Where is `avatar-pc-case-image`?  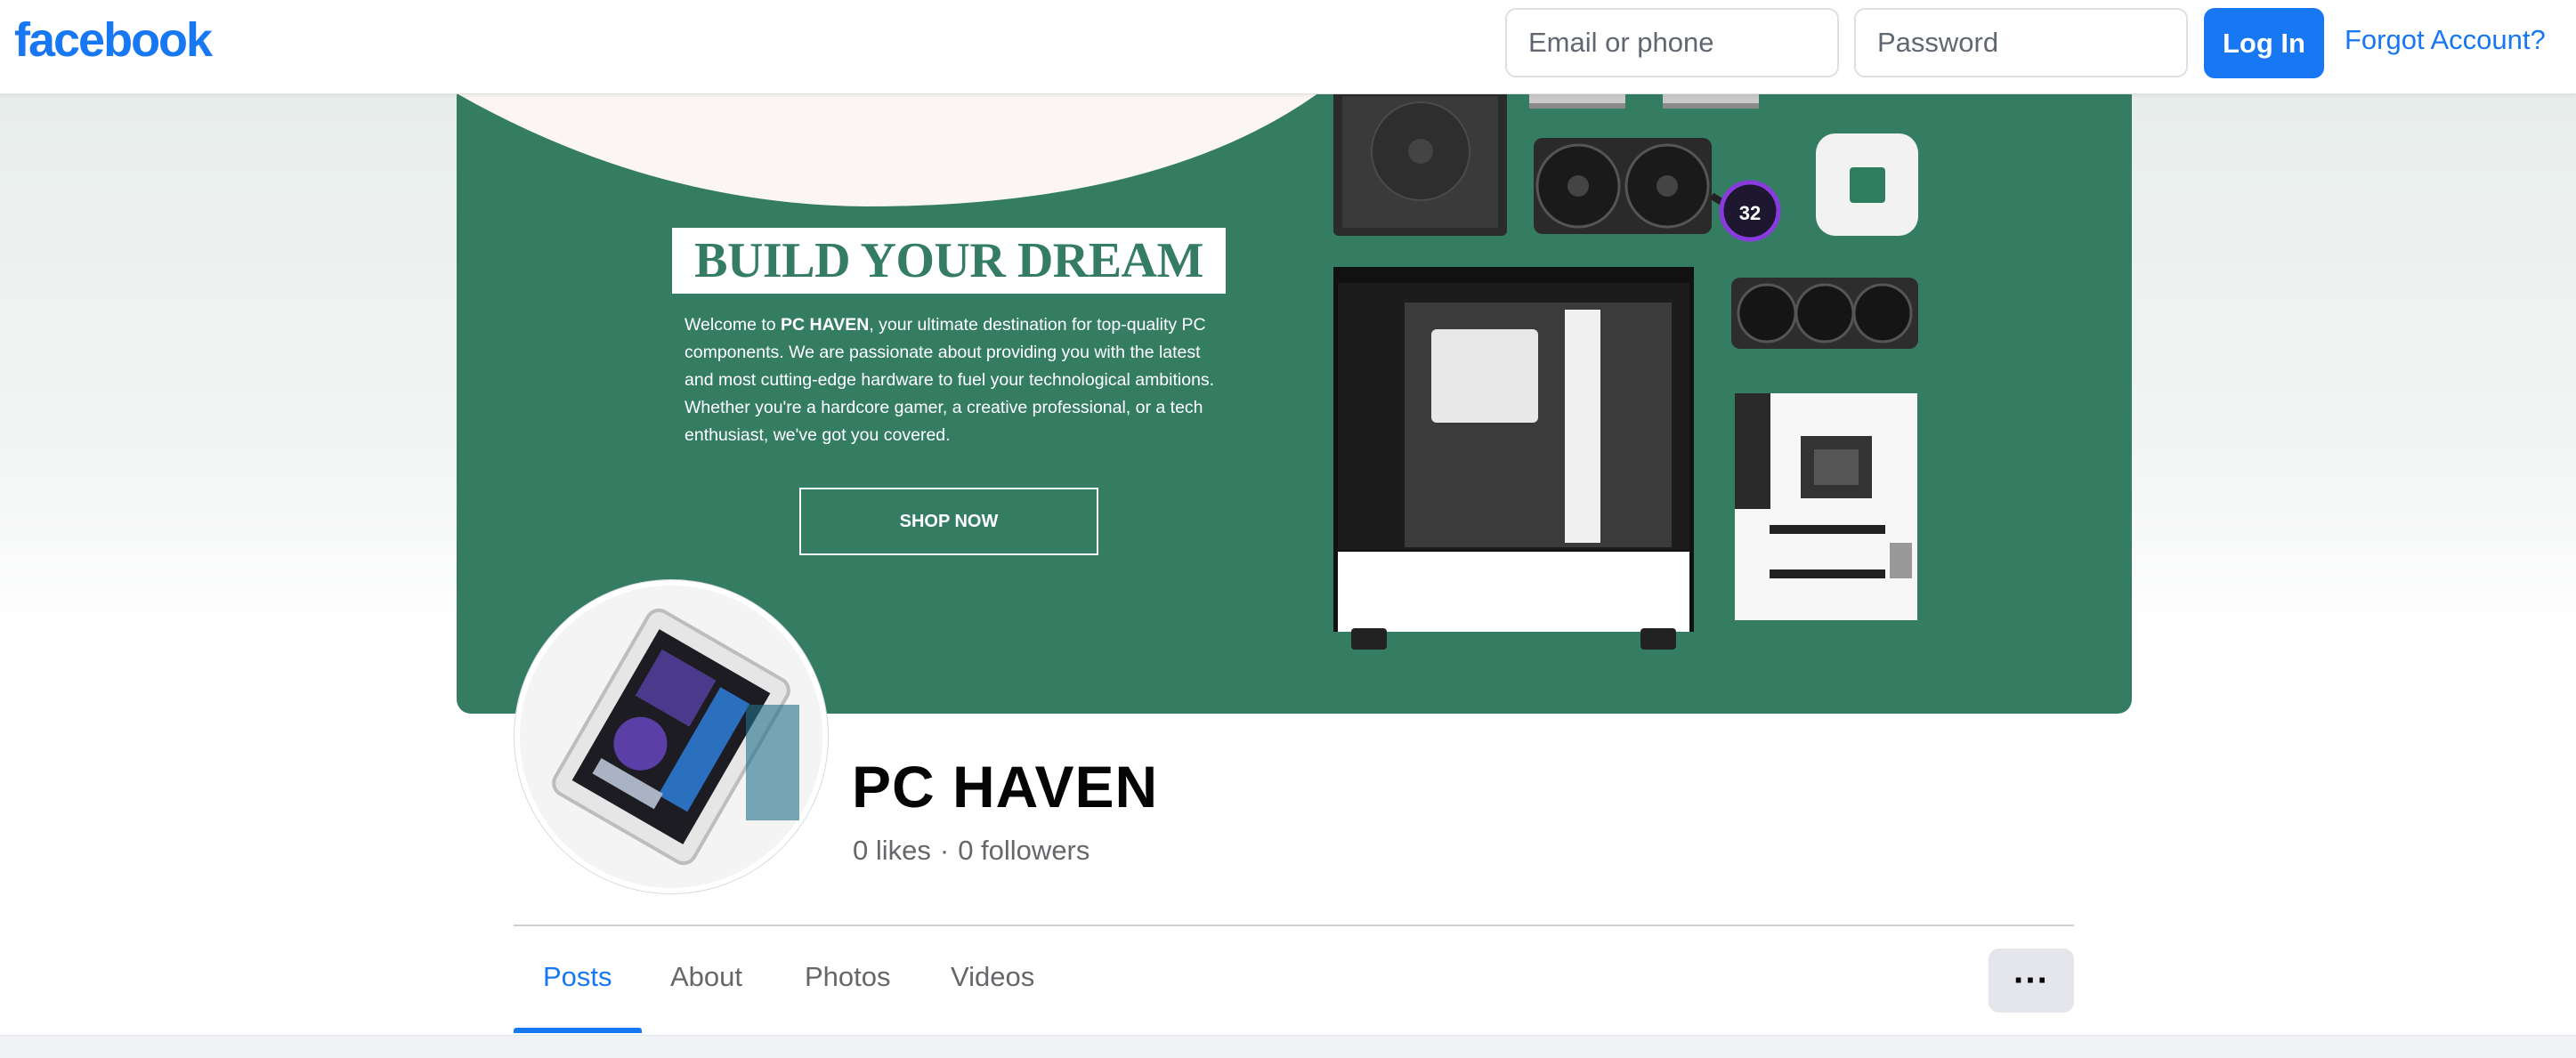 avatar-pc-case-image is located at coordinates (671, 737).